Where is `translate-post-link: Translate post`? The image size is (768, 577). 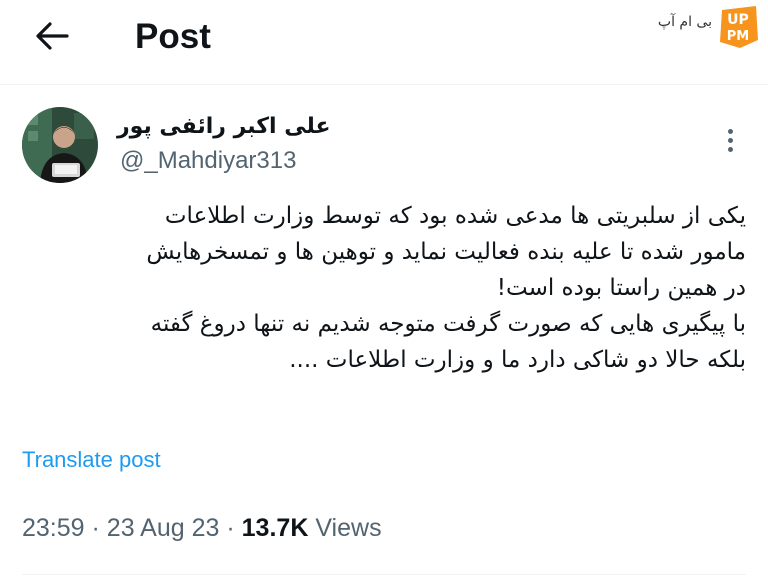 translate-post-link: Translate post is located at coordinates (91, 460).